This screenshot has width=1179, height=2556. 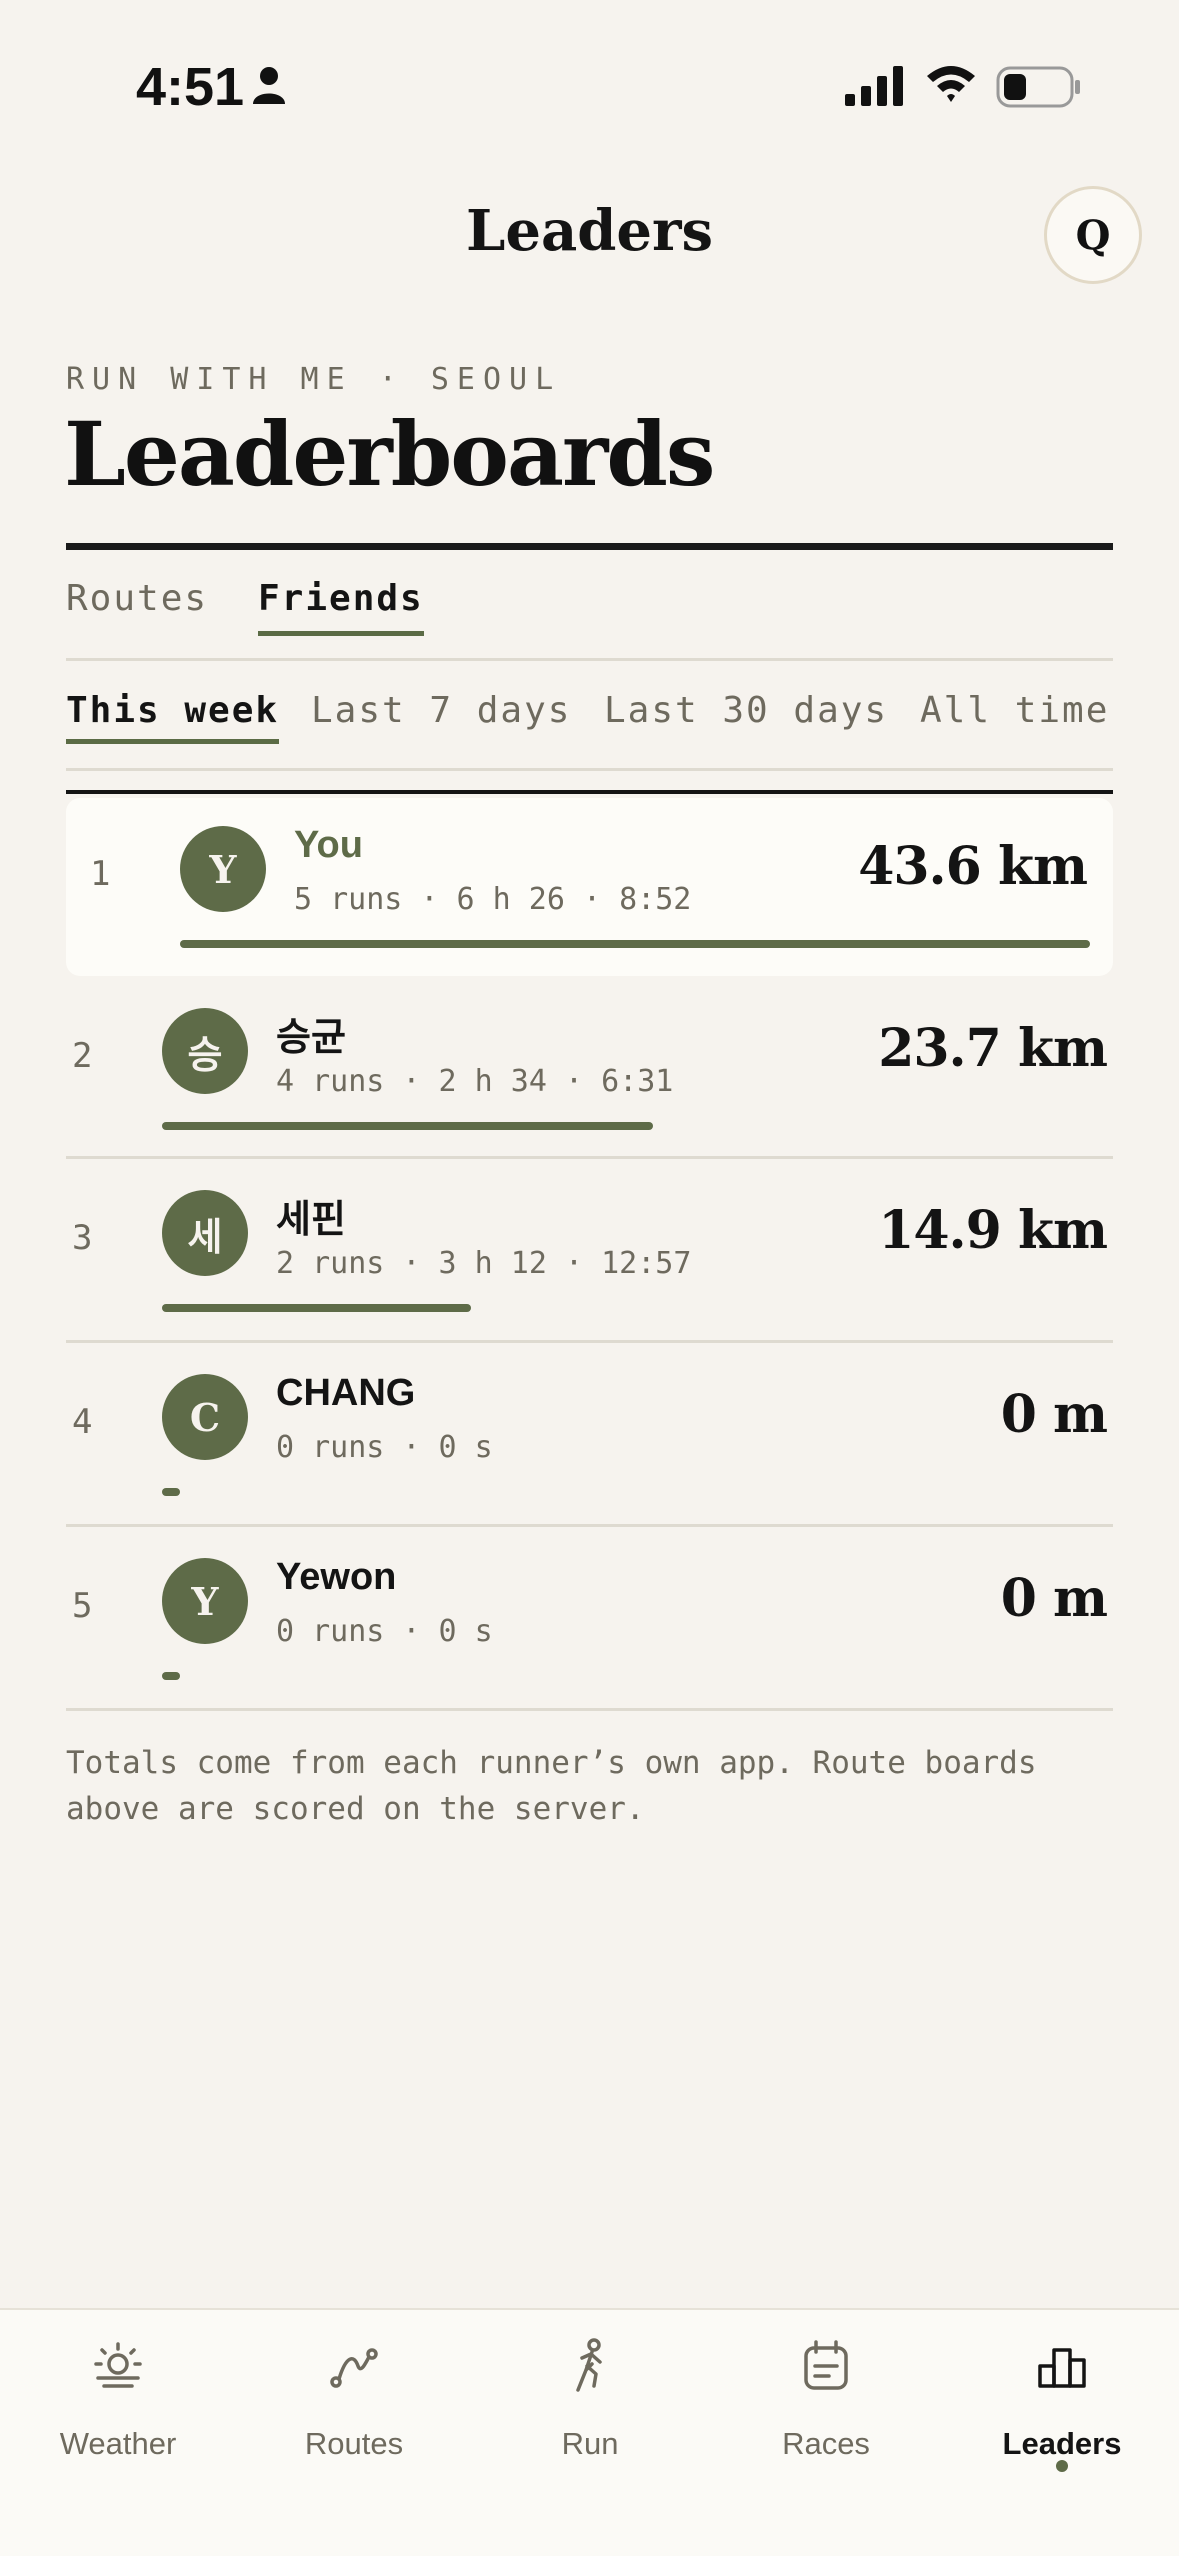 I want to click on rank-number: 2, so click(x=82, y=1056).